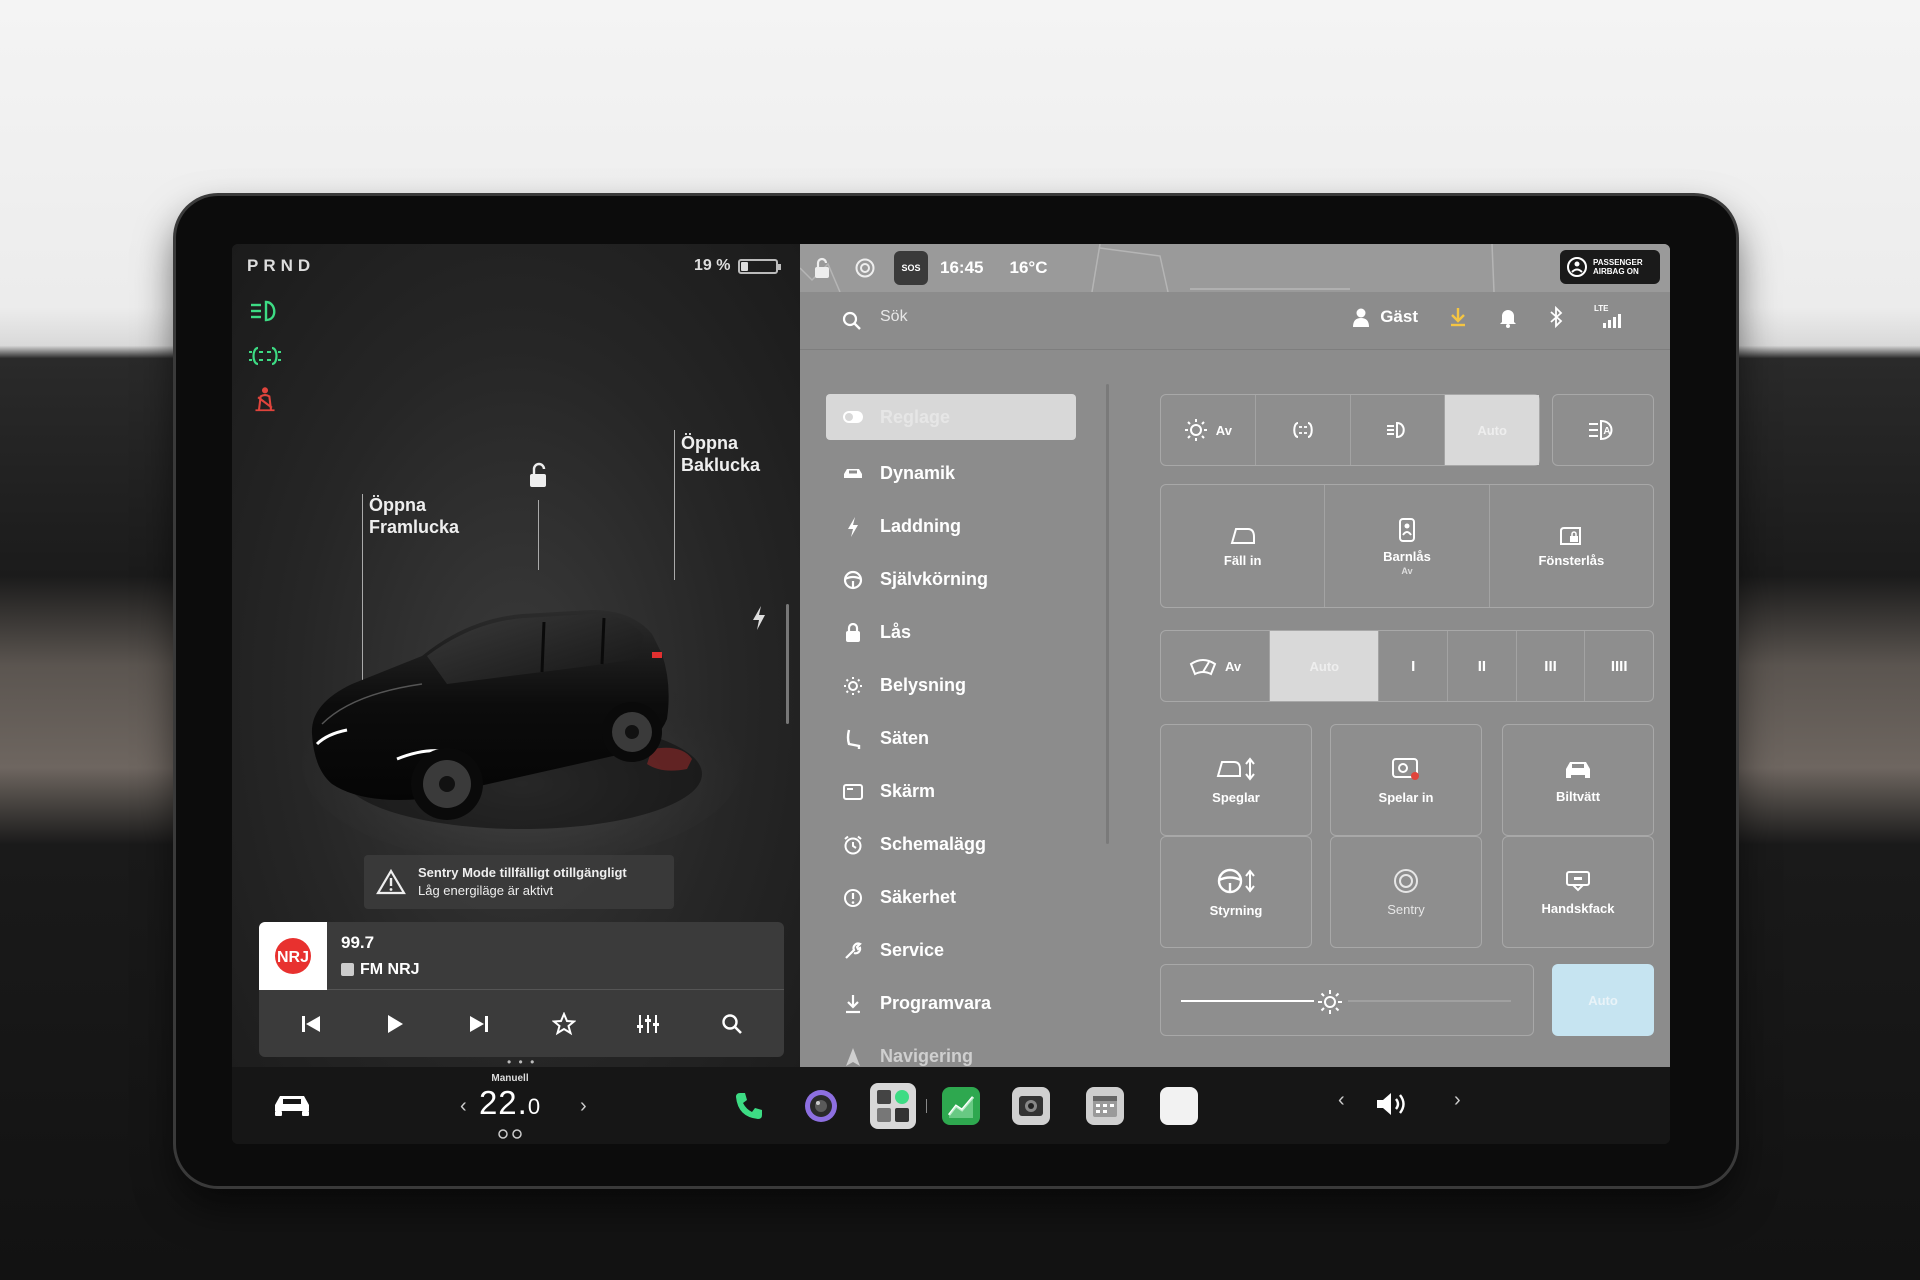  What do you see at coordinates (951, 417) in the screenshot?
I see `nav-item-0: Reglage` at bounding box center [951, 417].